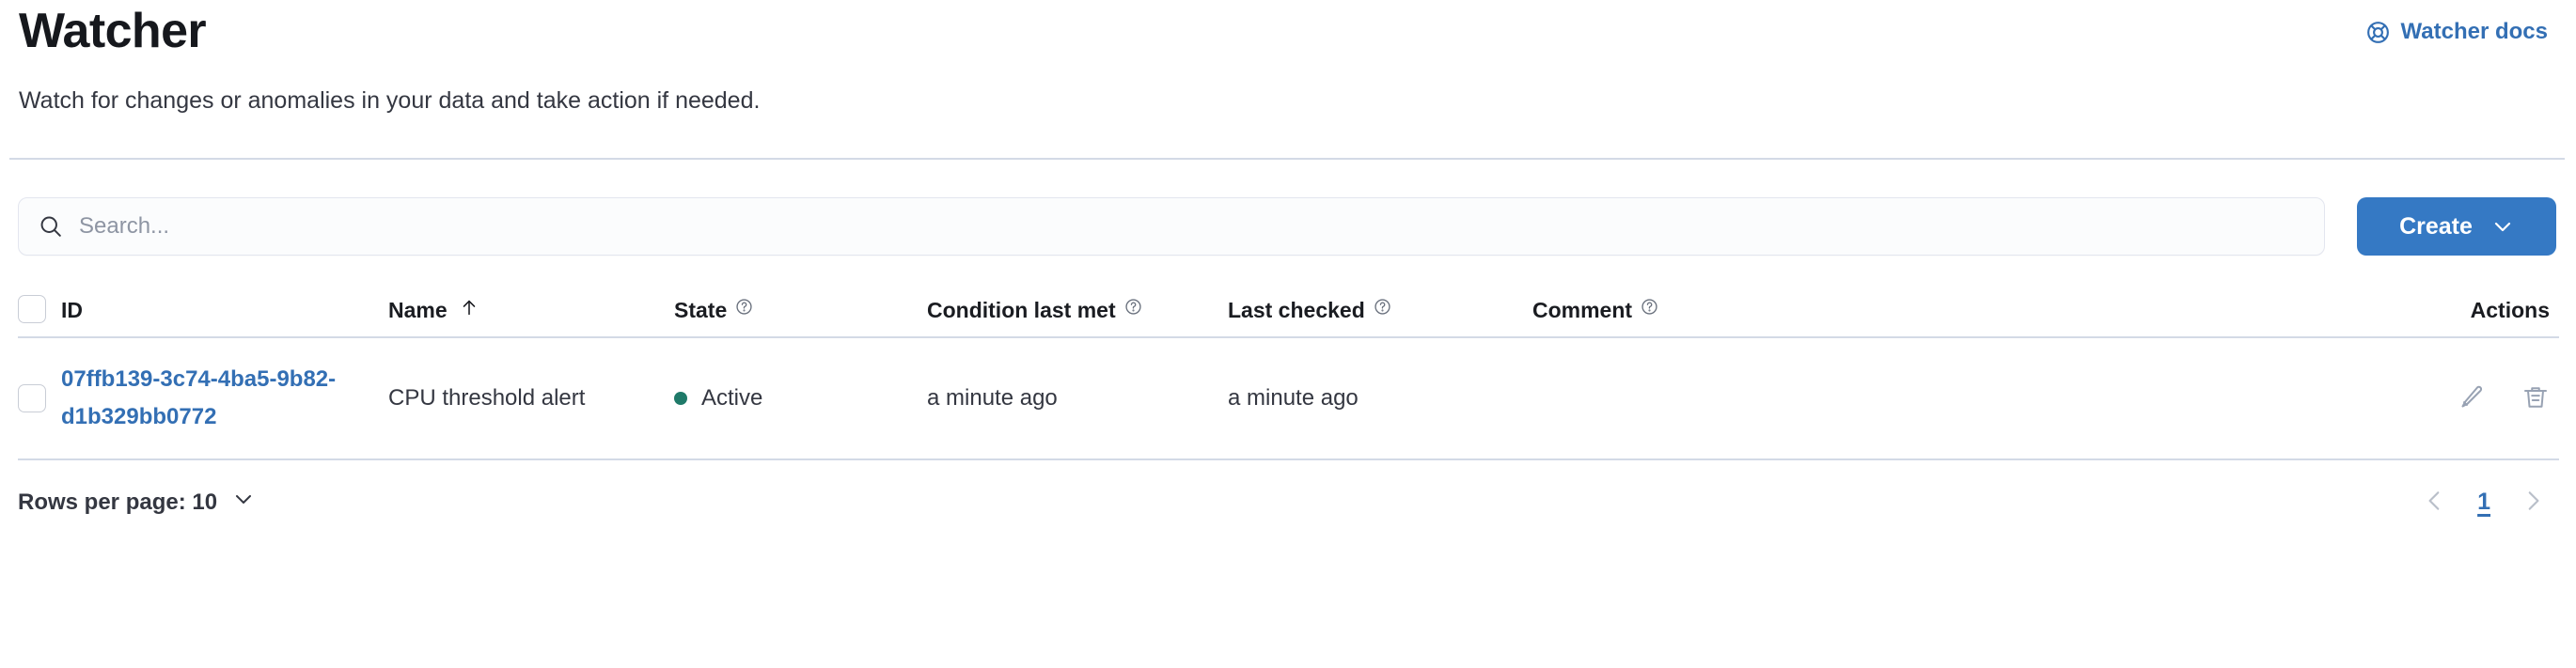 This screenshot has height=668, width=2576. What do you see at coordinates (118, 502) in the screenshot?
I see `rows-per-page-label: Rows per page: 10` at bounding box center [118, 502].